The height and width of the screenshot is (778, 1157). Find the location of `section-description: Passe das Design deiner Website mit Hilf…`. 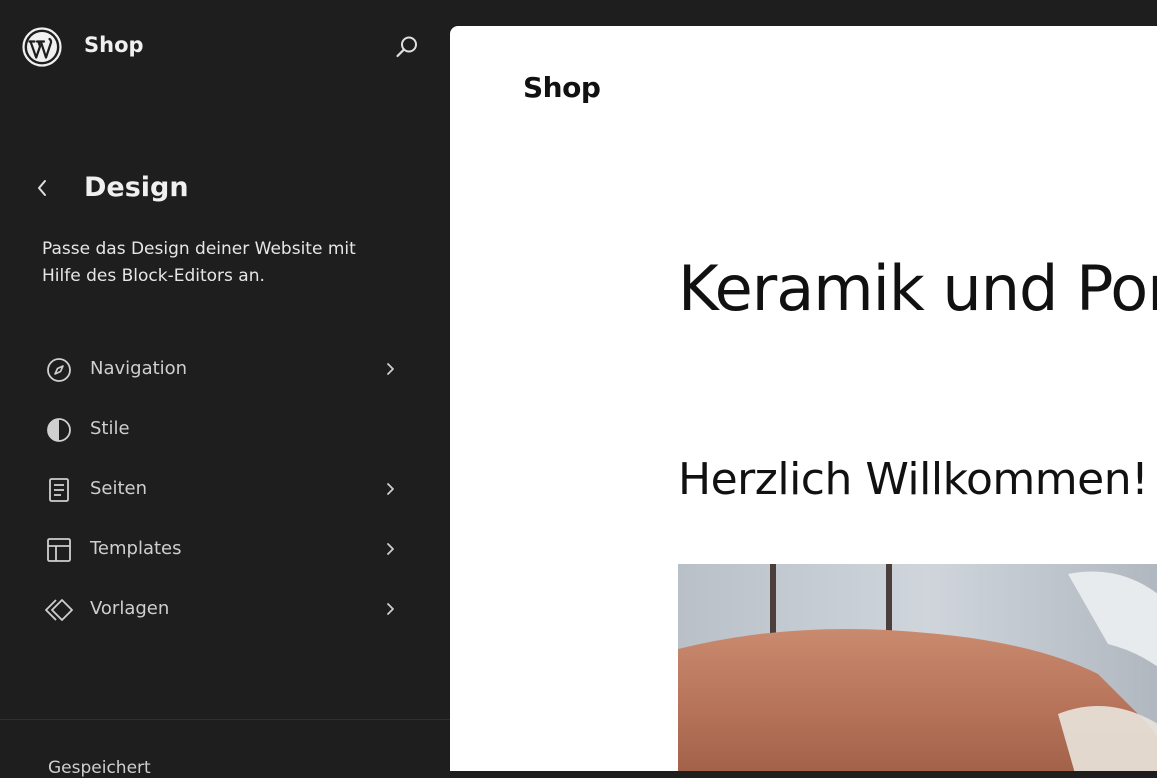

section-description: Passe das Design deiner Website mit Hilf… is located at coordinates (199, 262).